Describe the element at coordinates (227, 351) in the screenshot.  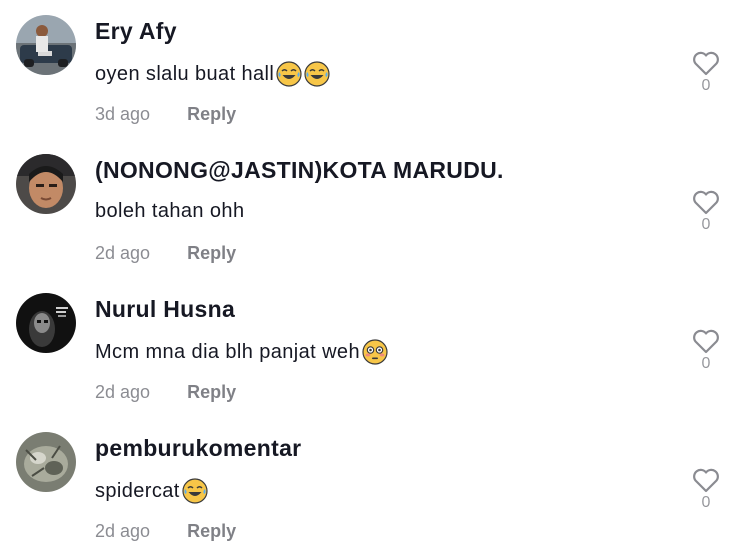
I see `comment-text-content: Mcm mna dia blh panjat weh` at that location.